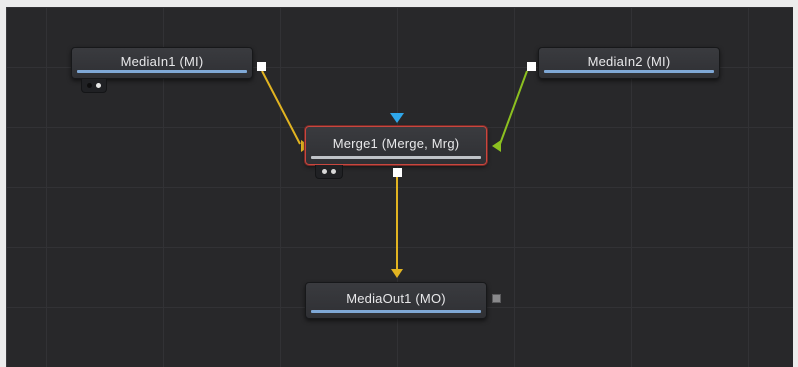  Describe the element at coordinates (329, 172) in the screenshot. I see `merge1-view-toggle-icon` at that location.